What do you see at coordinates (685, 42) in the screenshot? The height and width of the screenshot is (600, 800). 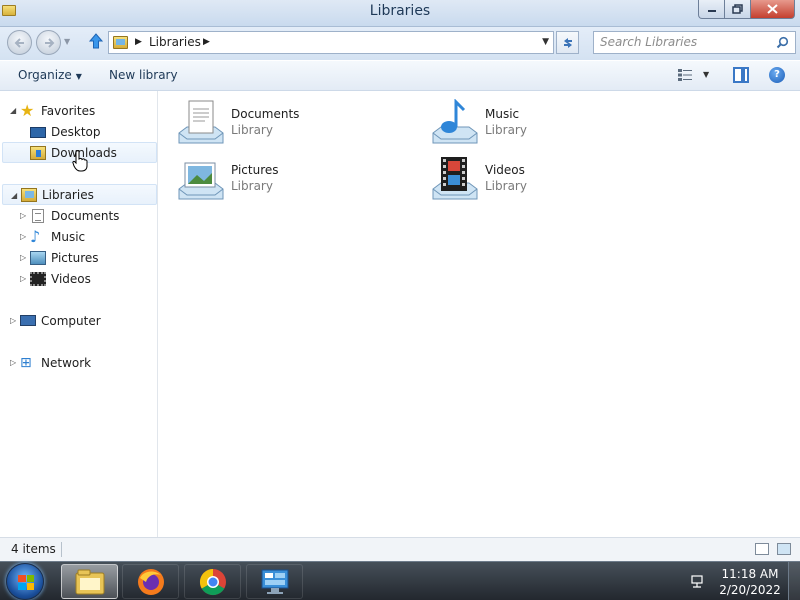 I see `search-input` at bounding box center [685, 42].